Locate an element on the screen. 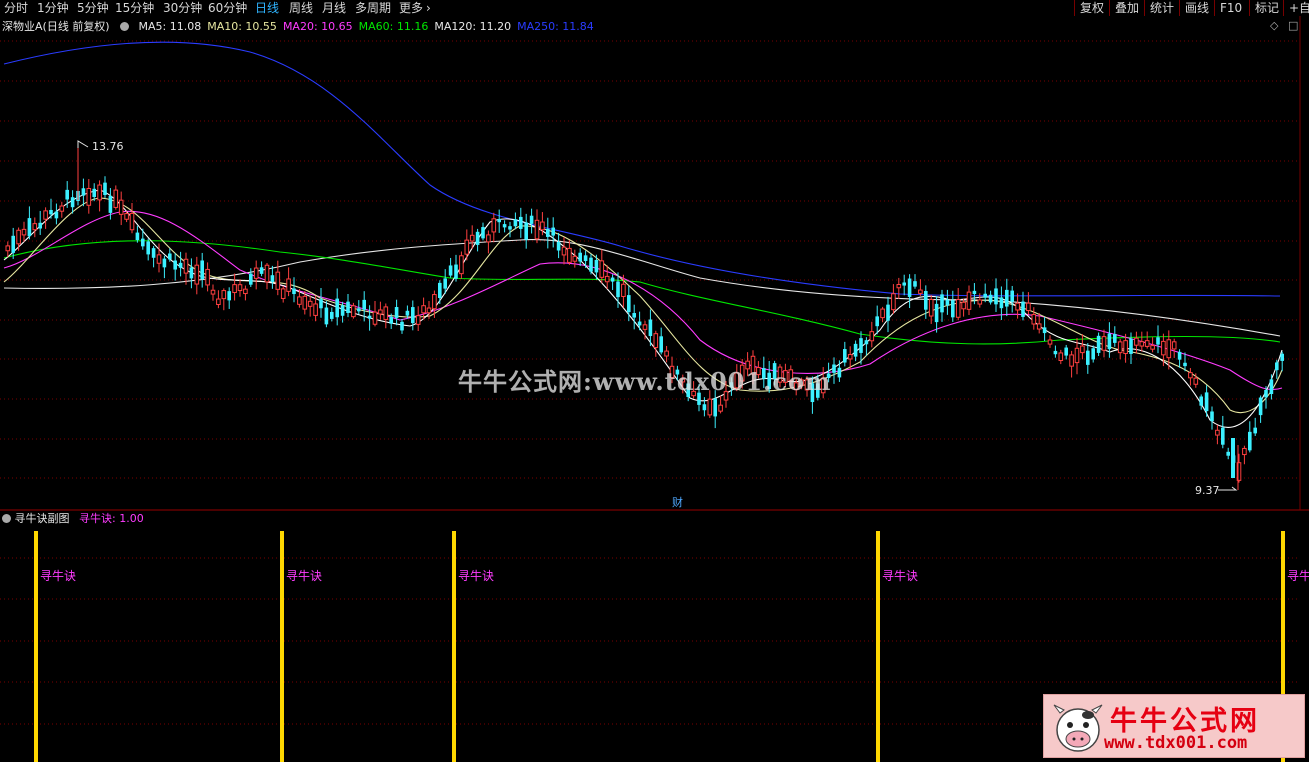  diamond-icon: ◇ is located at coordinates (1274, 26).